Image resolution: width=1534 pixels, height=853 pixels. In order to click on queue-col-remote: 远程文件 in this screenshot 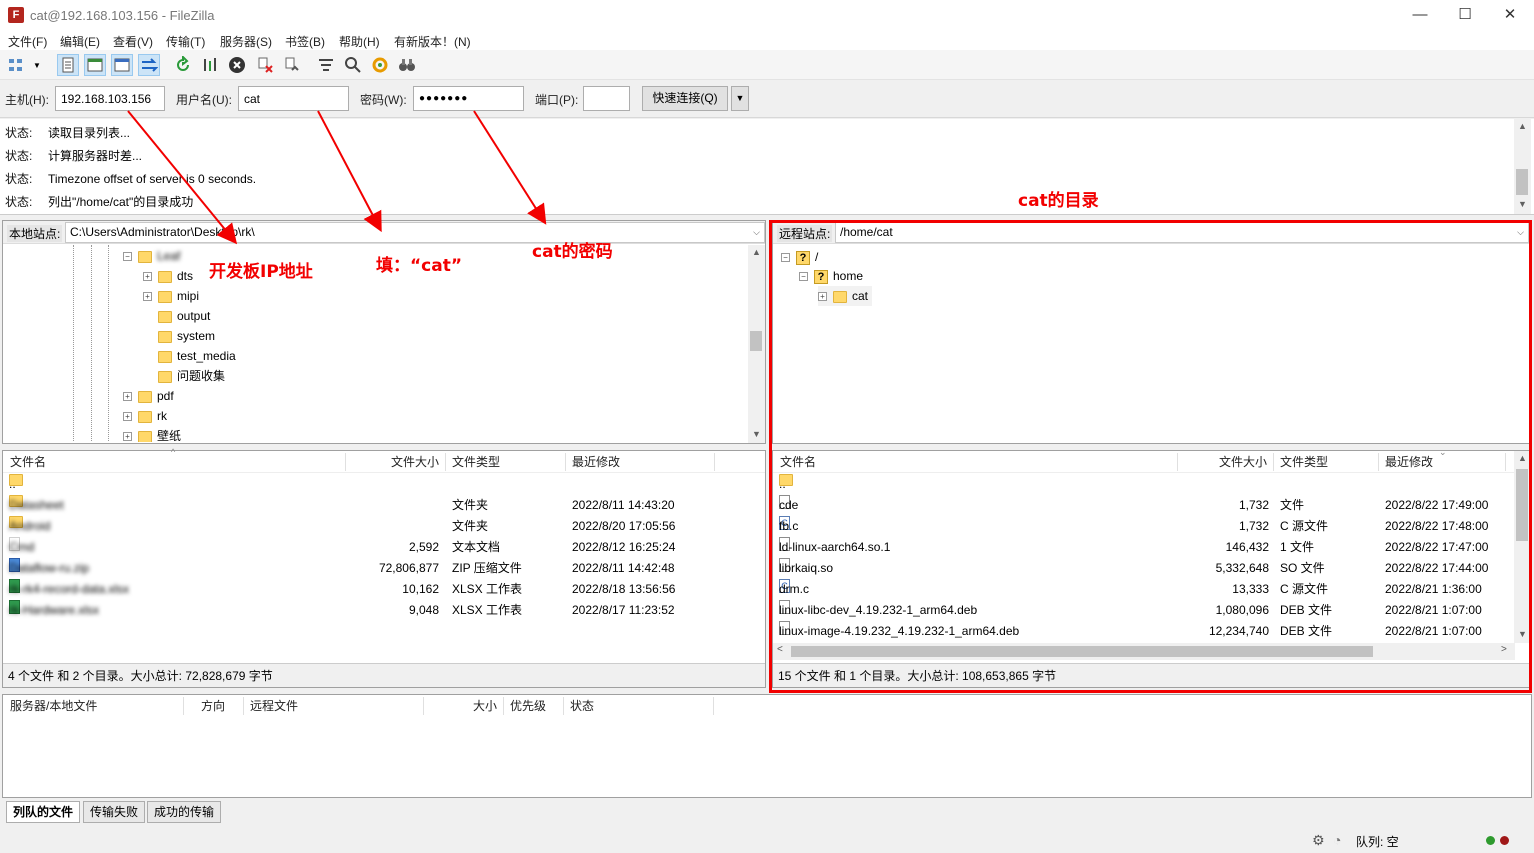, I will do `click(274, 706)`.